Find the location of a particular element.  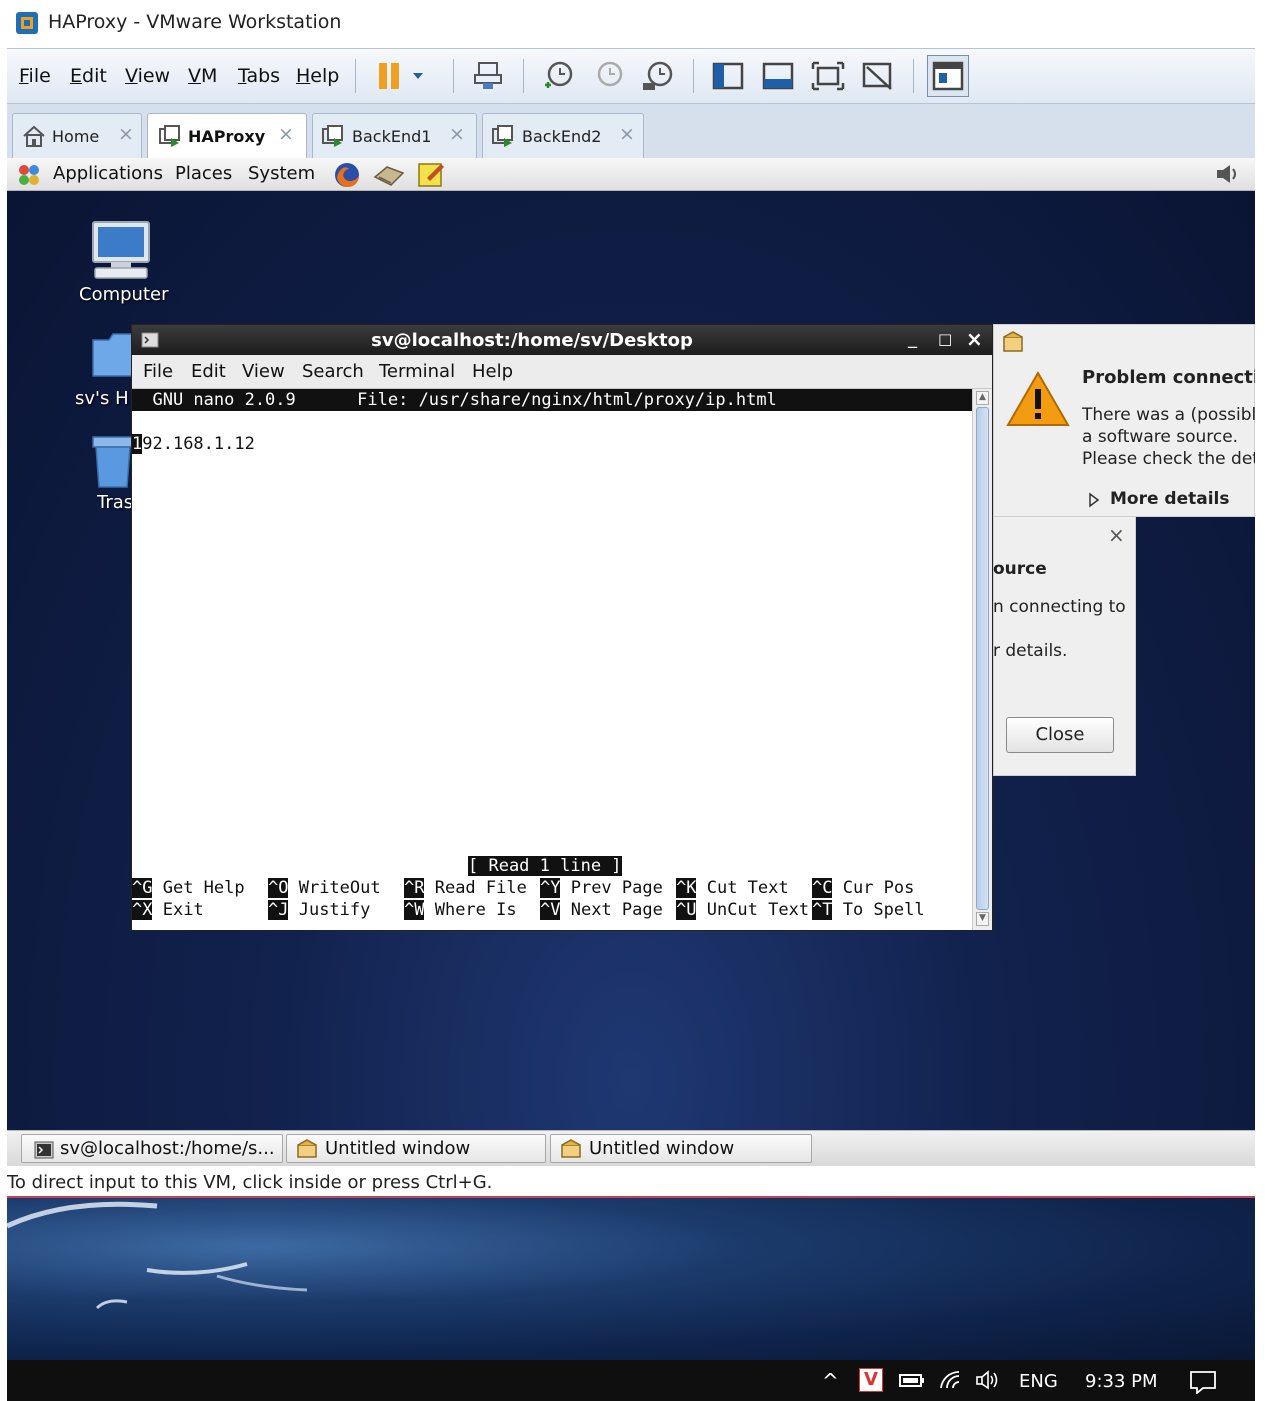

terminal-menu-help: Help is located at coordinates (492, 371).